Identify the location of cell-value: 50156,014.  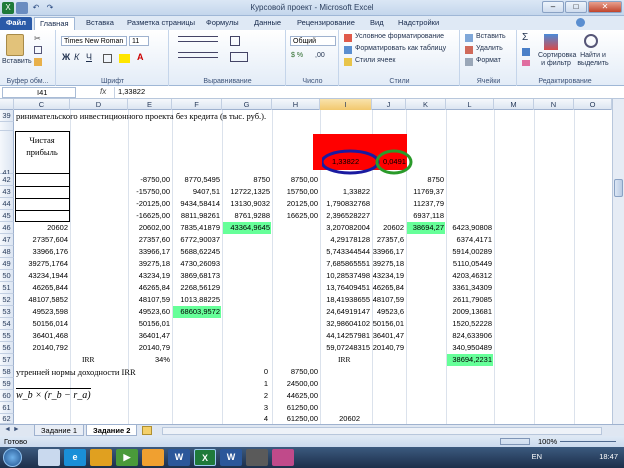
(41, 324).